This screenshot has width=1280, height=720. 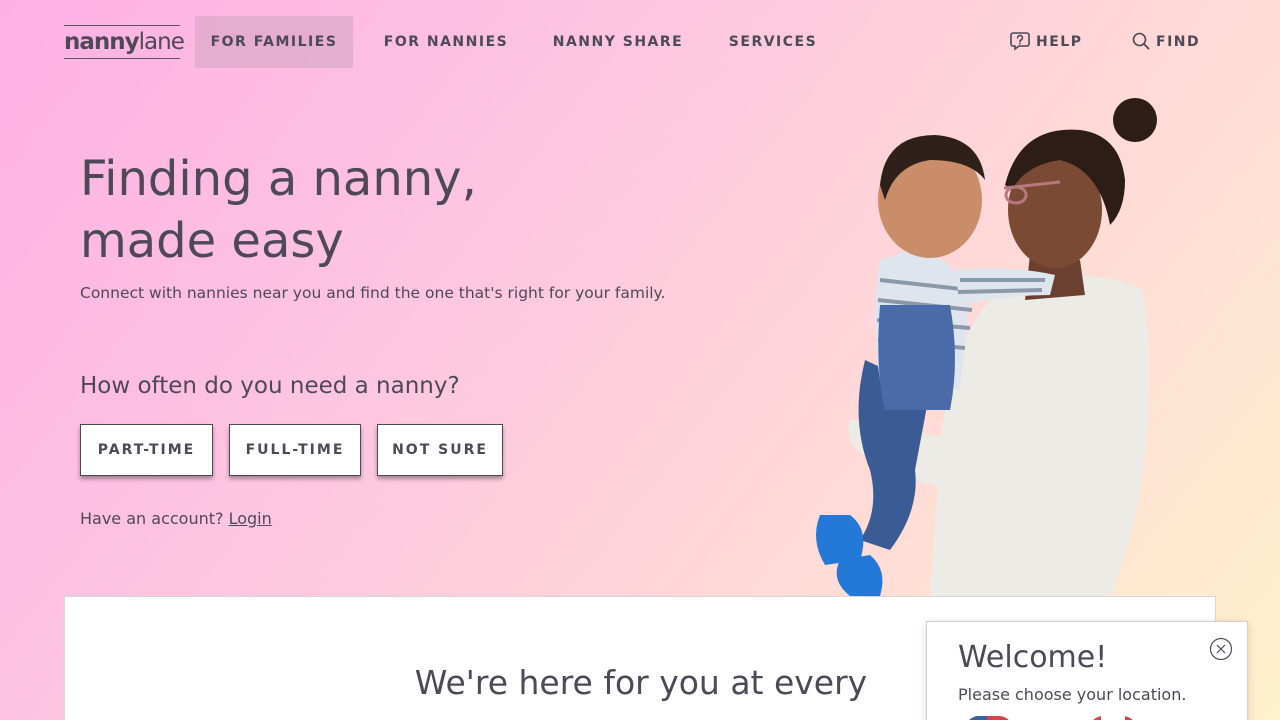 What do you see at coordinates (1072, 694) in the screenshot?
I see `popup-subtitle: Please choose your location.` at bounding box center [1072, 694].